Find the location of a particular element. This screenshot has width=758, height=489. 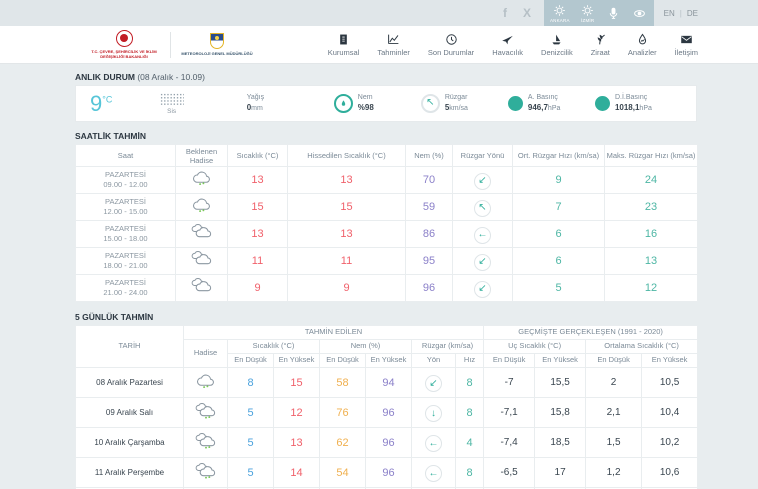

x-twitter-icon: X is located at coordinates (527, 13).